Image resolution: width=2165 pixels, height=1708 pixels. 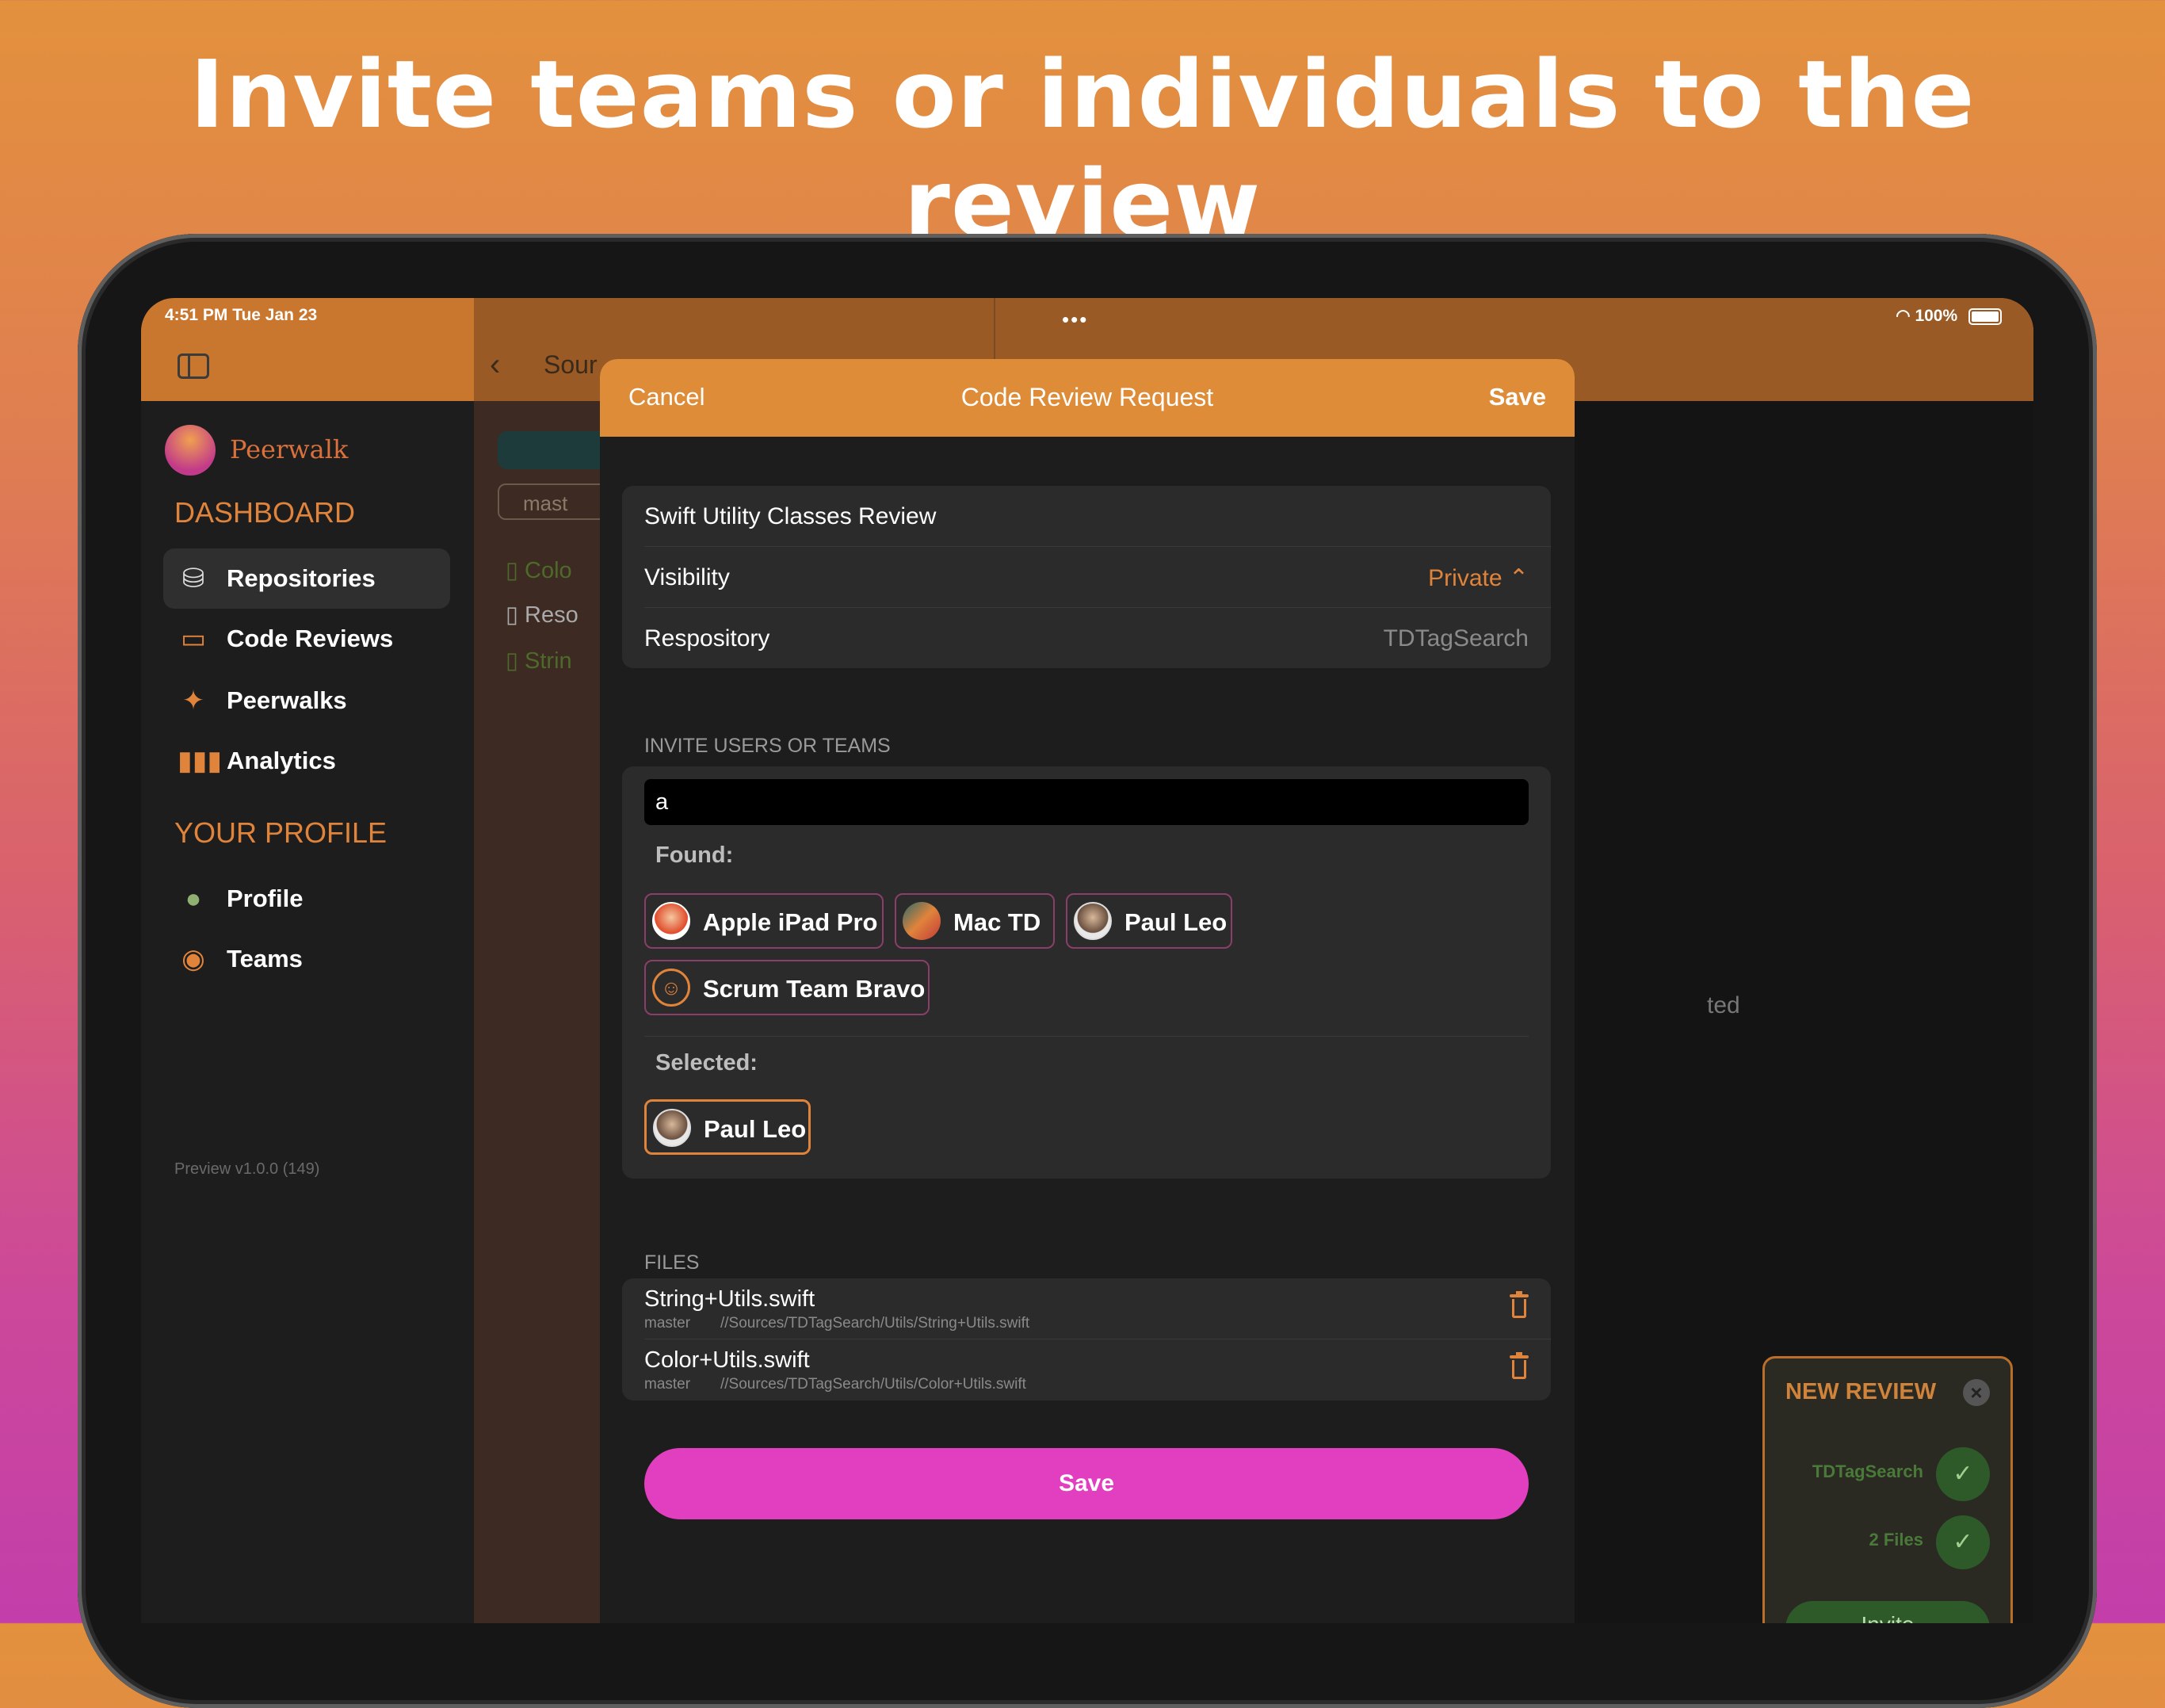 I want to click on battery-percent: 100%, so click(x=1937, y=316).